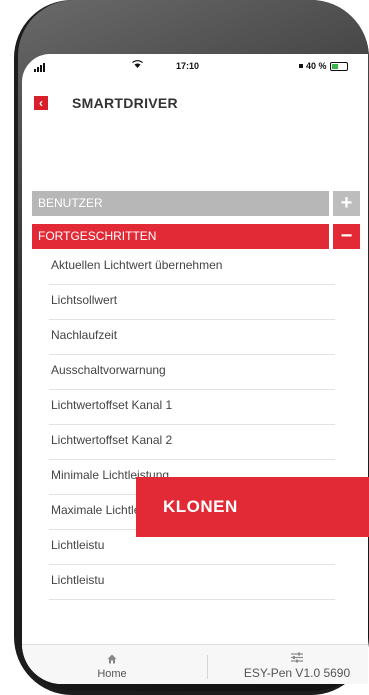  I want to click on list-item: Lichtwertoffset Kanal 2, so click(195, 443).